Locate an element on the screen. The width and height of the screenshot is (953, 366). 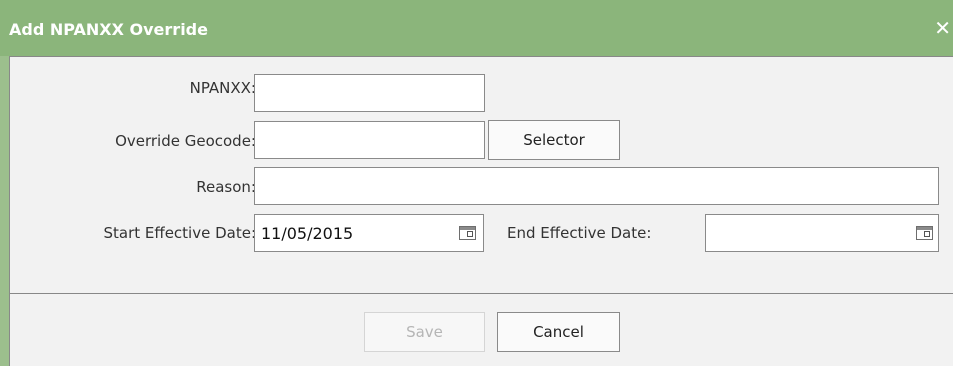
cancel-button: Cancel is located at coordinates (558, 332).